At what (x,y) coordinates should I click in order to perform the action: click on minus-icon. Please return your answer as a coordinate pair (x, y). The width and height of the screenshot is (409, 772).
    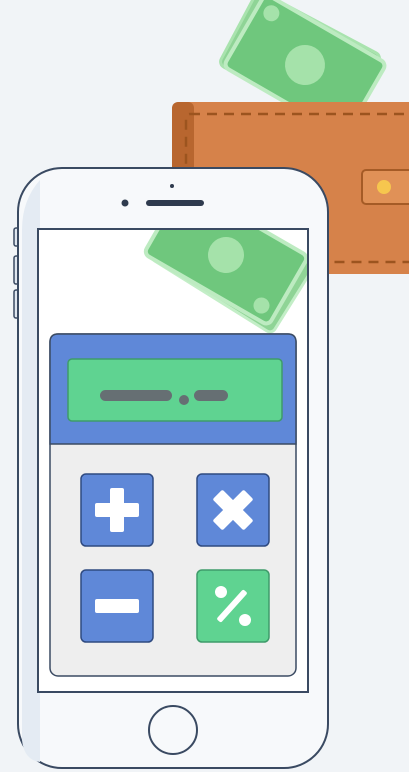
    Looking at the image, I should click on (117, 606).